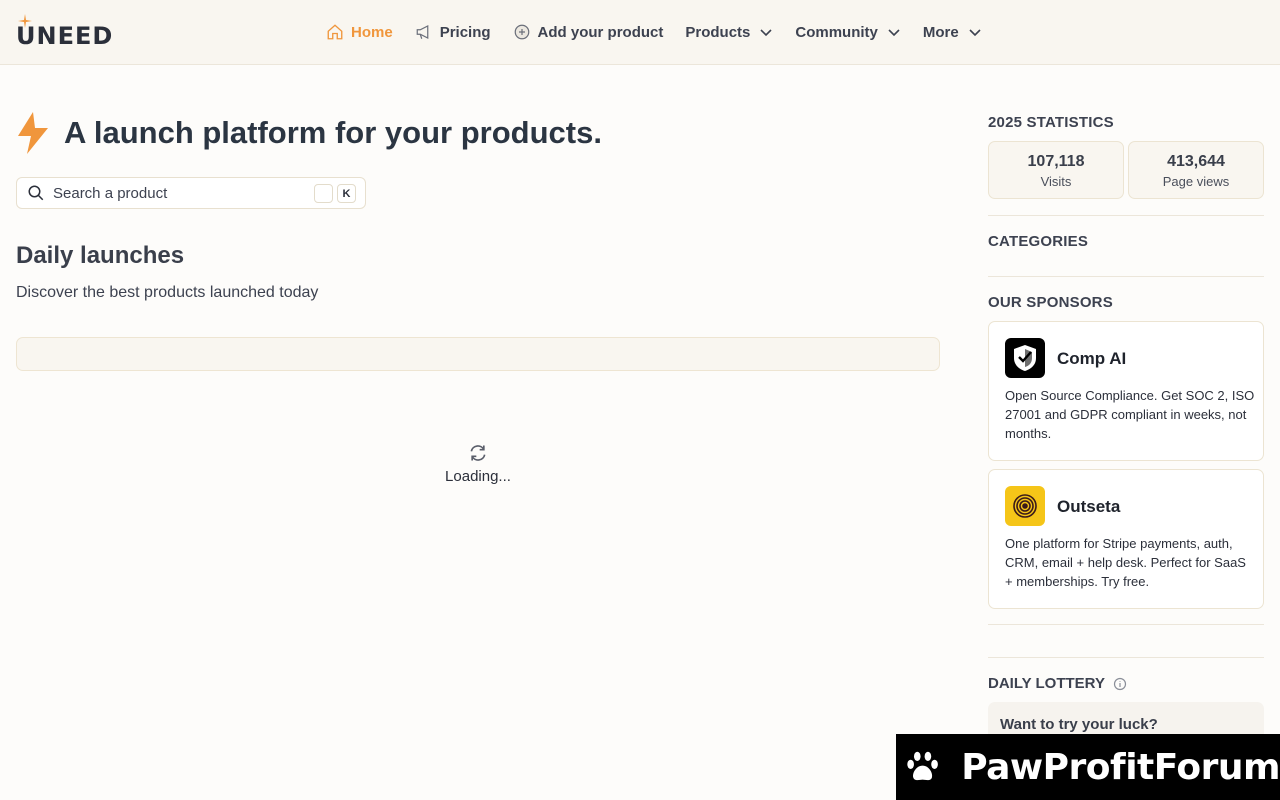 Image resolution: width=1280 pixels, height=800 pixels. Describe the element at coordinates (1092, 358) in the screenshot. I see `sponsor-name: Comp AI` at that location.